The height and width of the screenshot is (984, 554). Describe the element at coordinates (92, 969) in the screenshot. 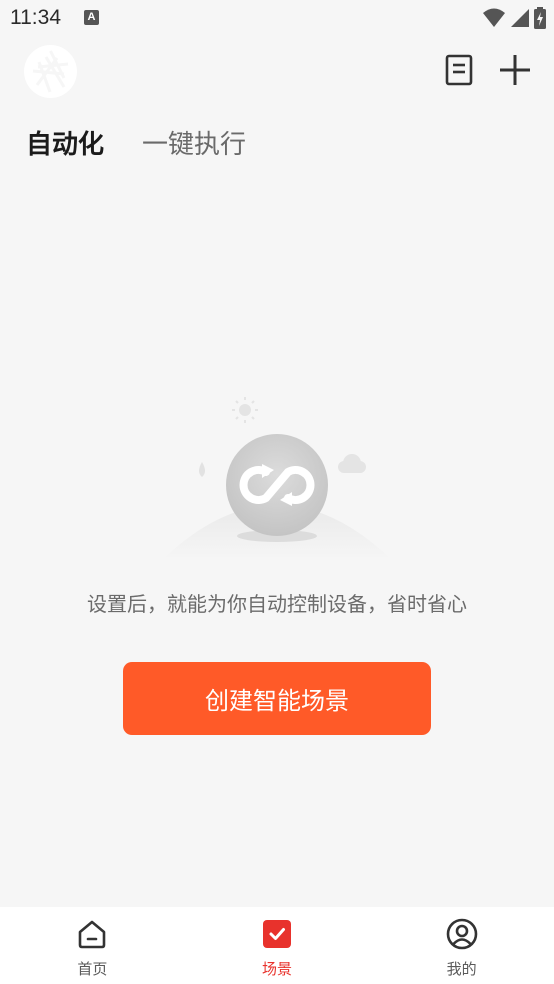

I see `nav-label-home: 首页` at that location.